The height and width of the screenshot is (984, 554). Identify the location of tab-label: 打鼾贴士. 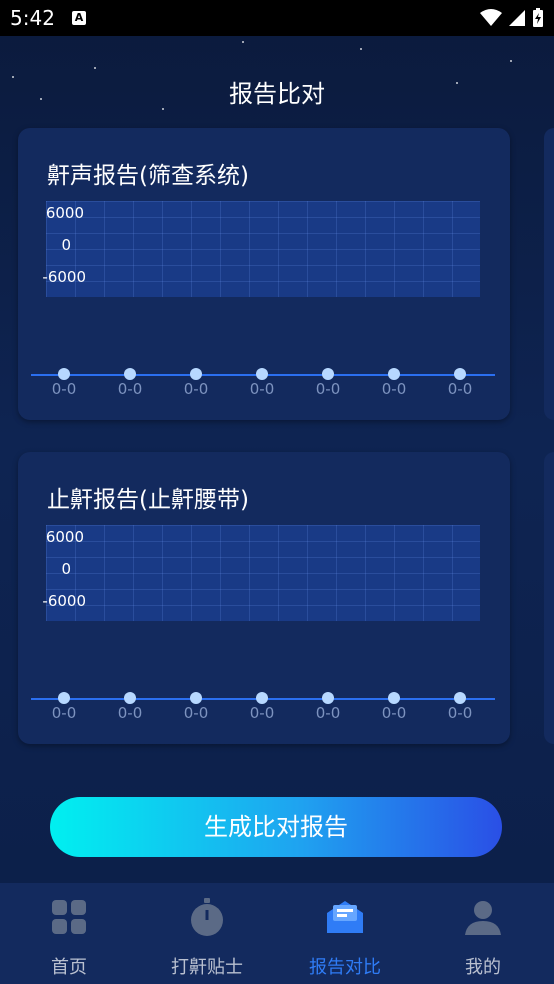
(207, 967).